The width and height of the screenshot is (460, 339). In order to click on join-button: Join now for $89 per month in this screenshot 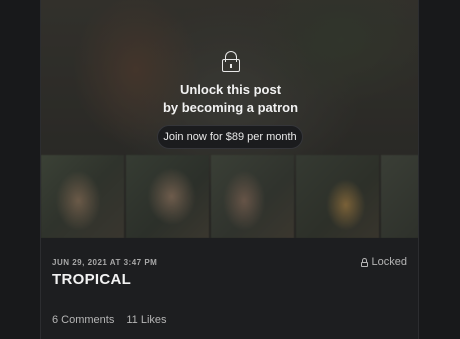, I will do `click(230, 137)`.